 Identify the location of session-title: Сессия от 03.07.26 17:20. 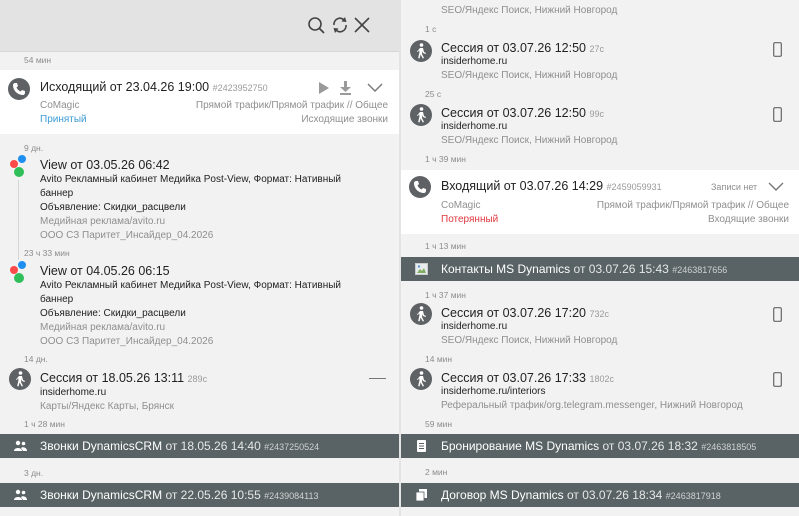
(513, 313).